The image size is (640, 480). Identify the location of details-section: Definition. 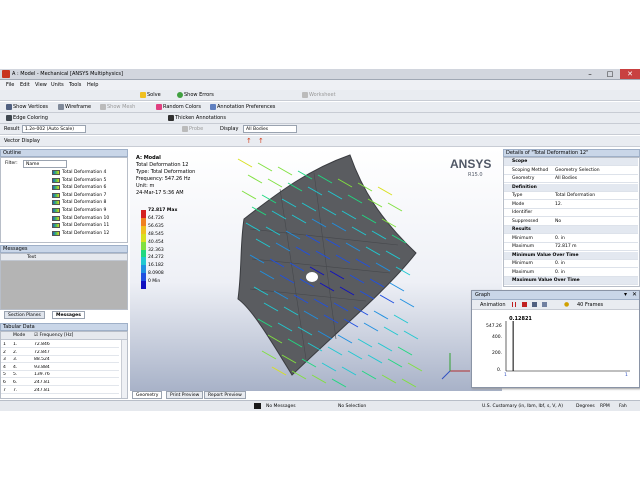
(571, 187).